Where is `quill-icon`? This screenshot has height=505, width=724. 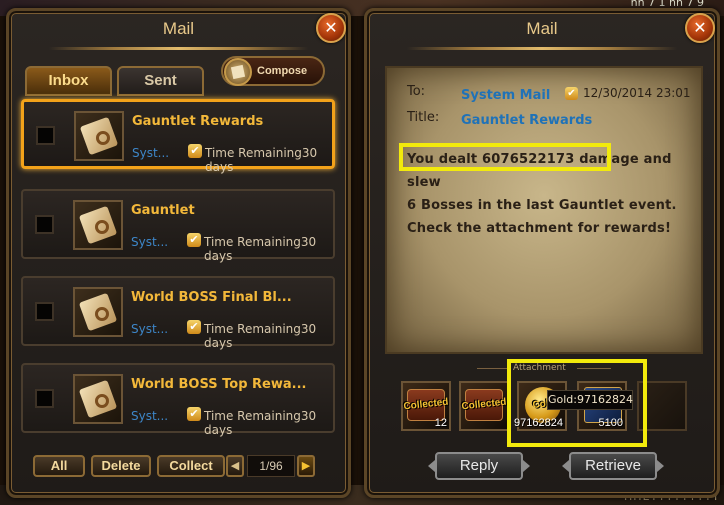
quill-icon is located at coordinates (238, 72).